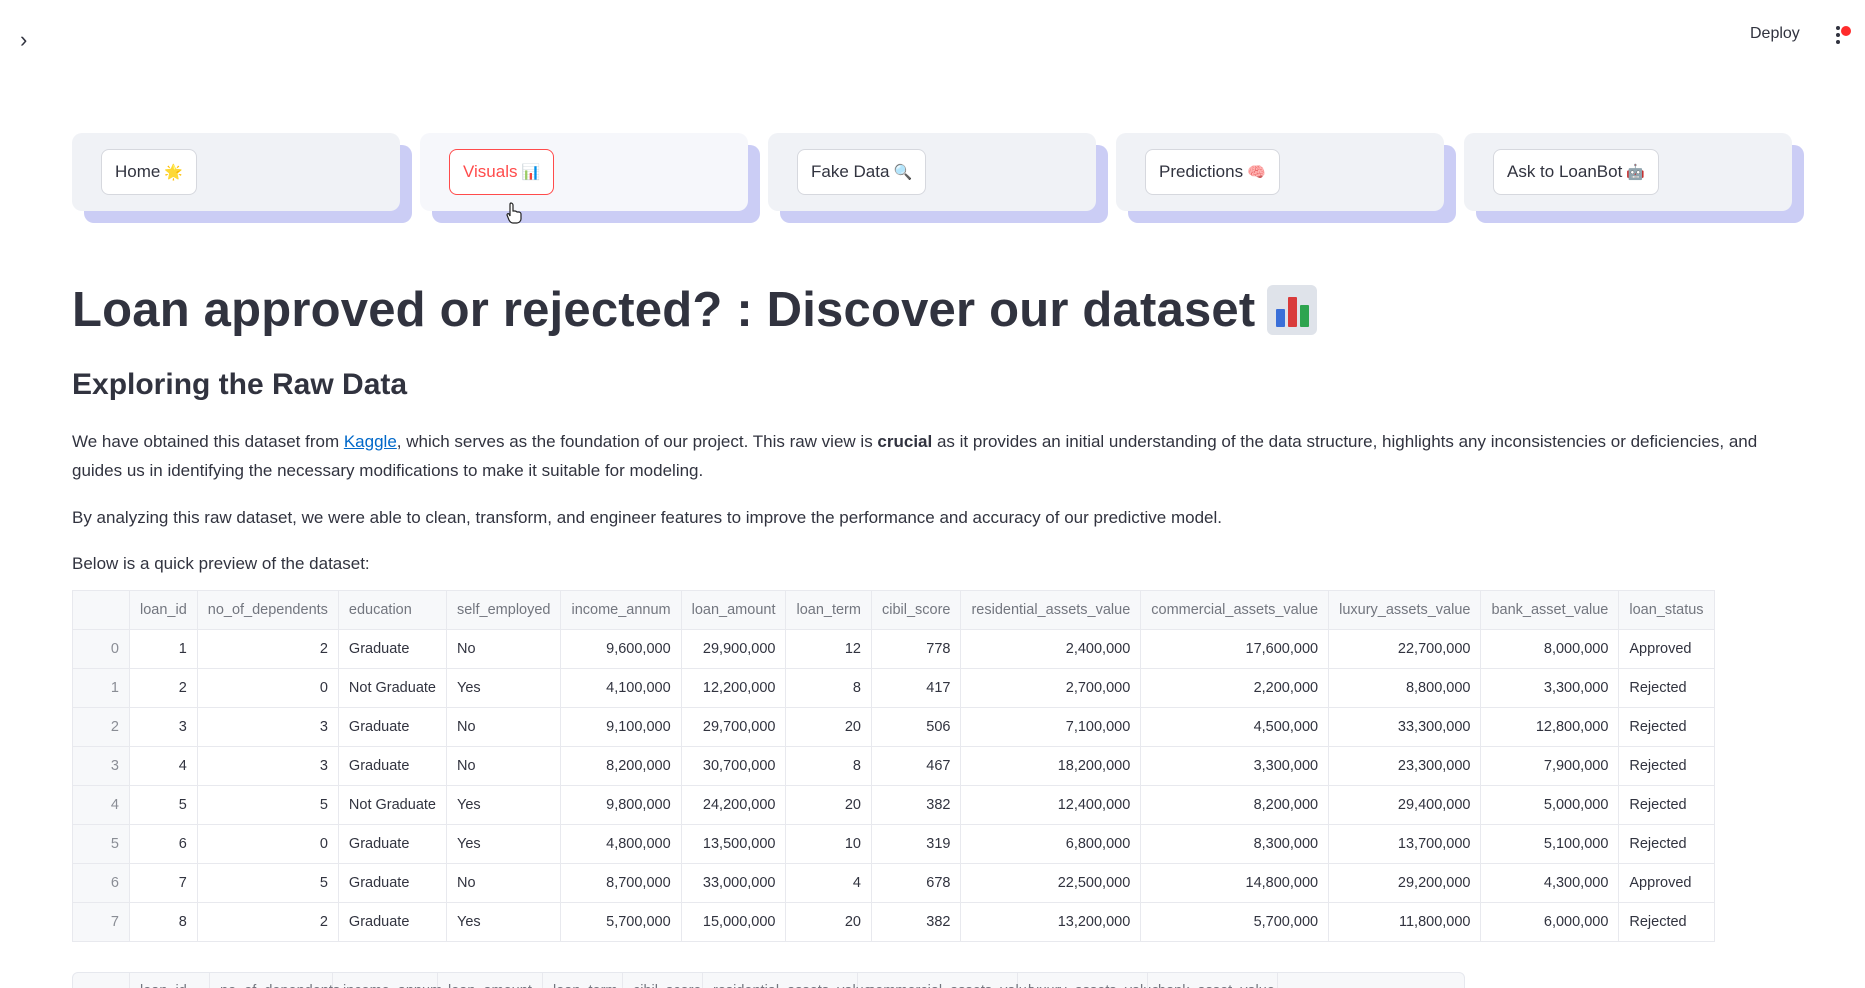 The width and height of the screenshot is (1865, 988). I want to click on table-cell: 506, so click(916, 727).